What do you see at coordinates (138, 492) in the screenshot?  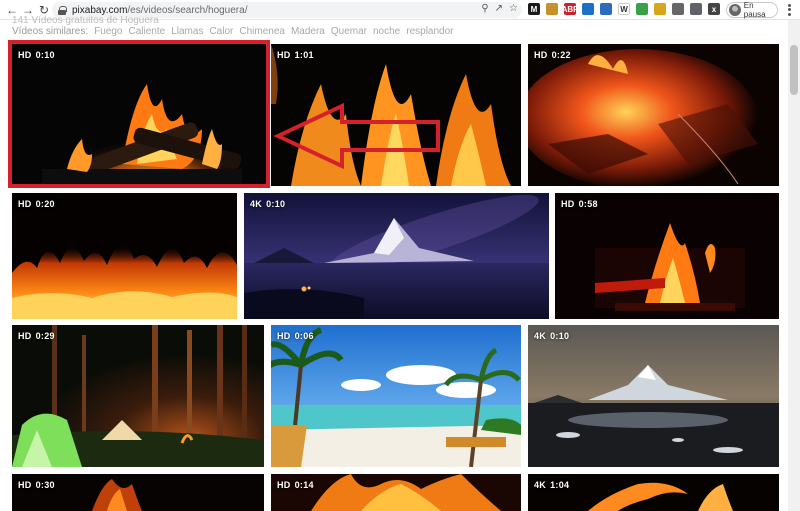 I see `video-thumbnail-fire-dark: HD 0:30` at bounding box center [138, 492].